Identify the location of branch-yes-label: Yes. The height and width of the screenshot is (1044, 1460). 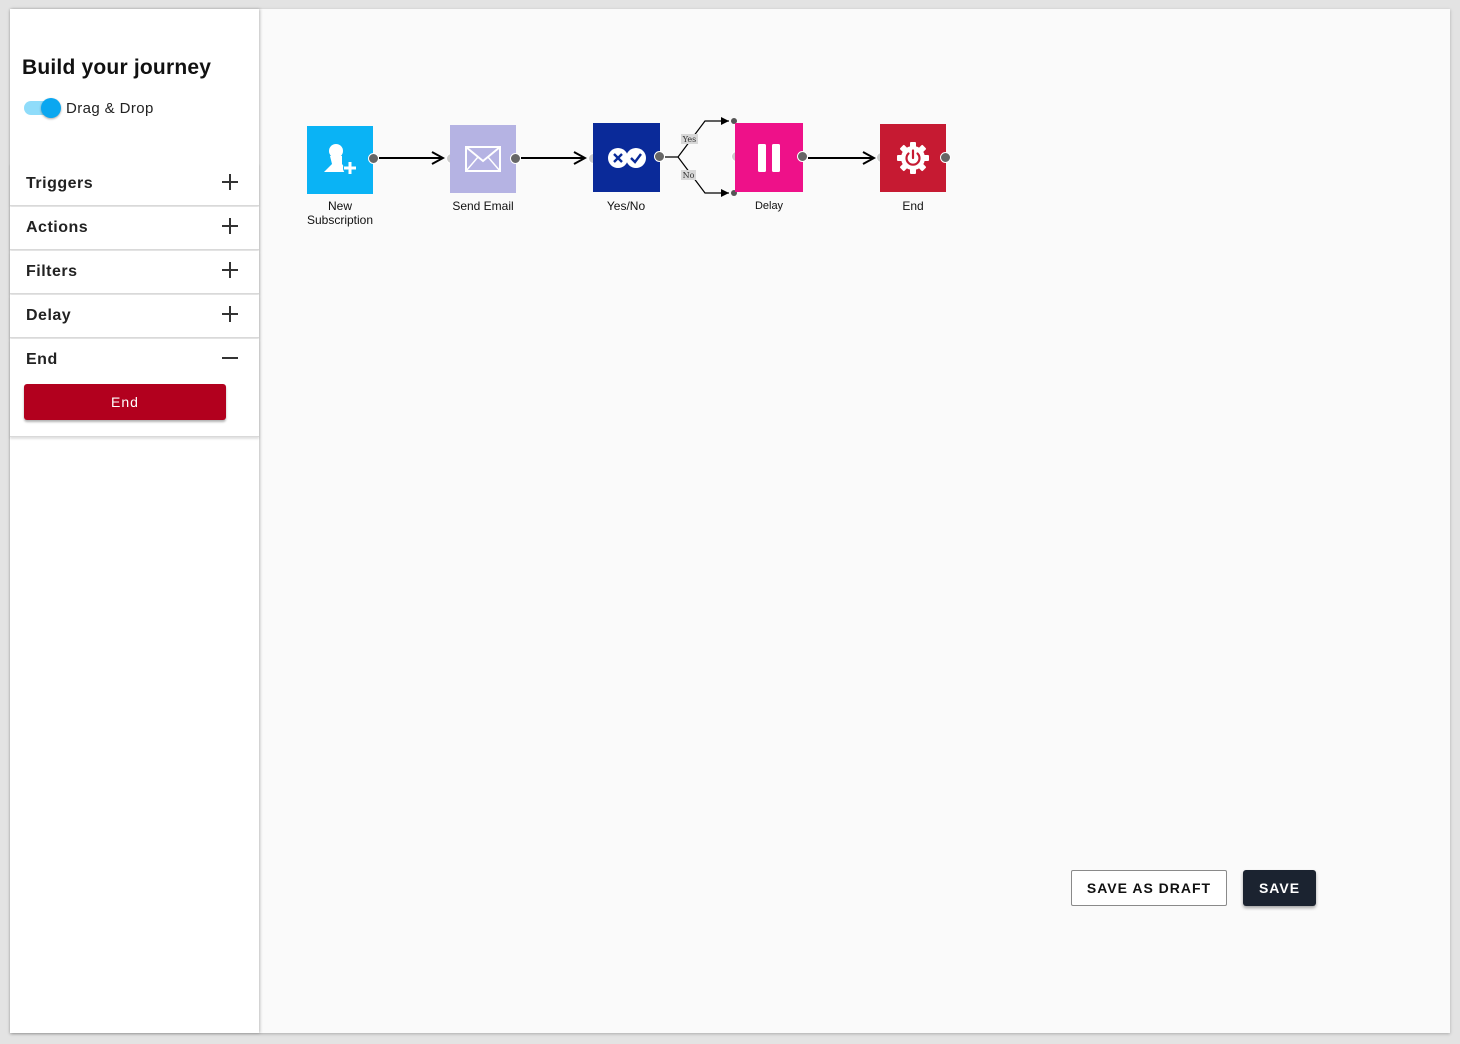
(689, 139).